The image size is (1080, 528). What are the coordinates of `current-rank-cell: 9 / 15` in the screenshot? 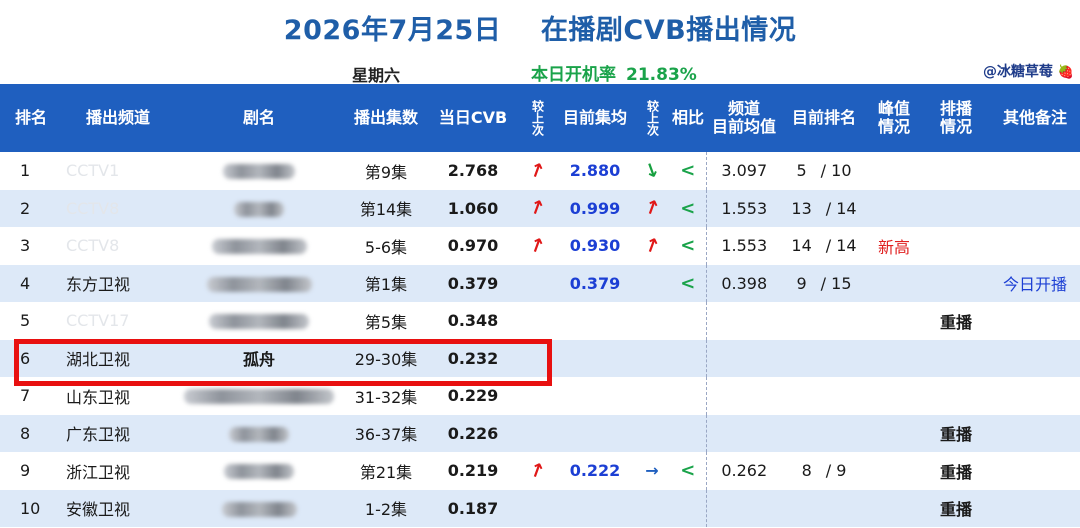 It's located at (824, 283).